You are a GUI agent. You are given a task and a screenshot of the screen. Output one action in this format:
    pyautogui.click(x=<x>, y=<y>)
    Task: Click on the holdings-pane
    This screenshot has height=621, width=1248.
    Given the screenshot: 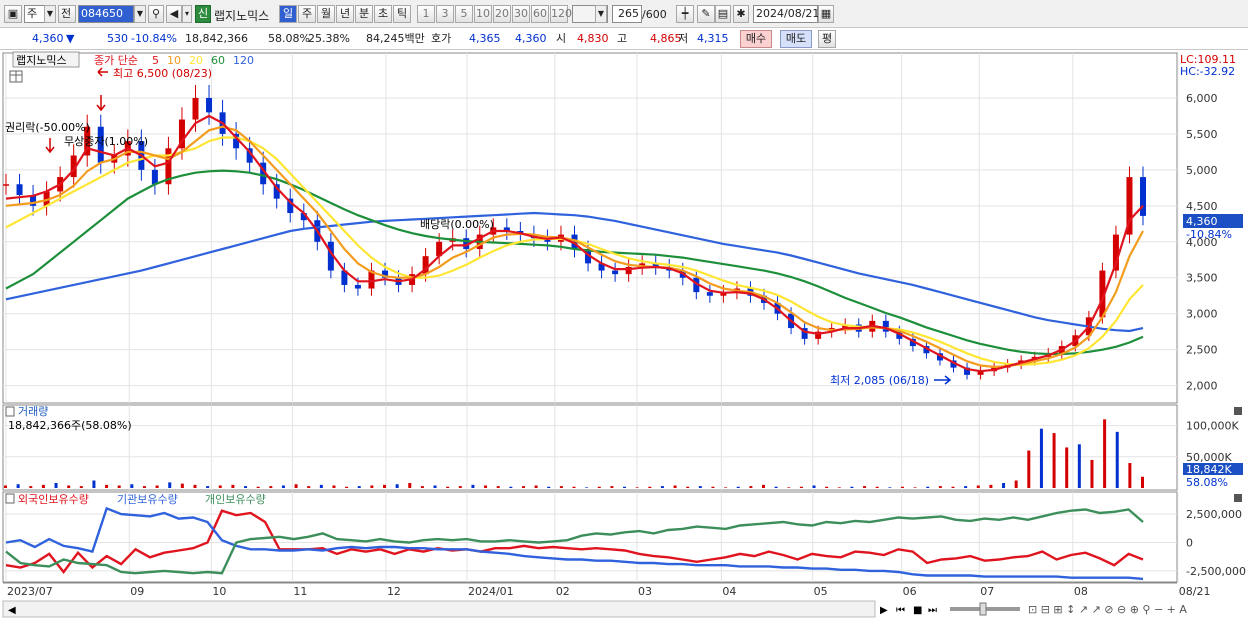 What is the action you would take?
    pyautogui.click(x=590, y=537)
    